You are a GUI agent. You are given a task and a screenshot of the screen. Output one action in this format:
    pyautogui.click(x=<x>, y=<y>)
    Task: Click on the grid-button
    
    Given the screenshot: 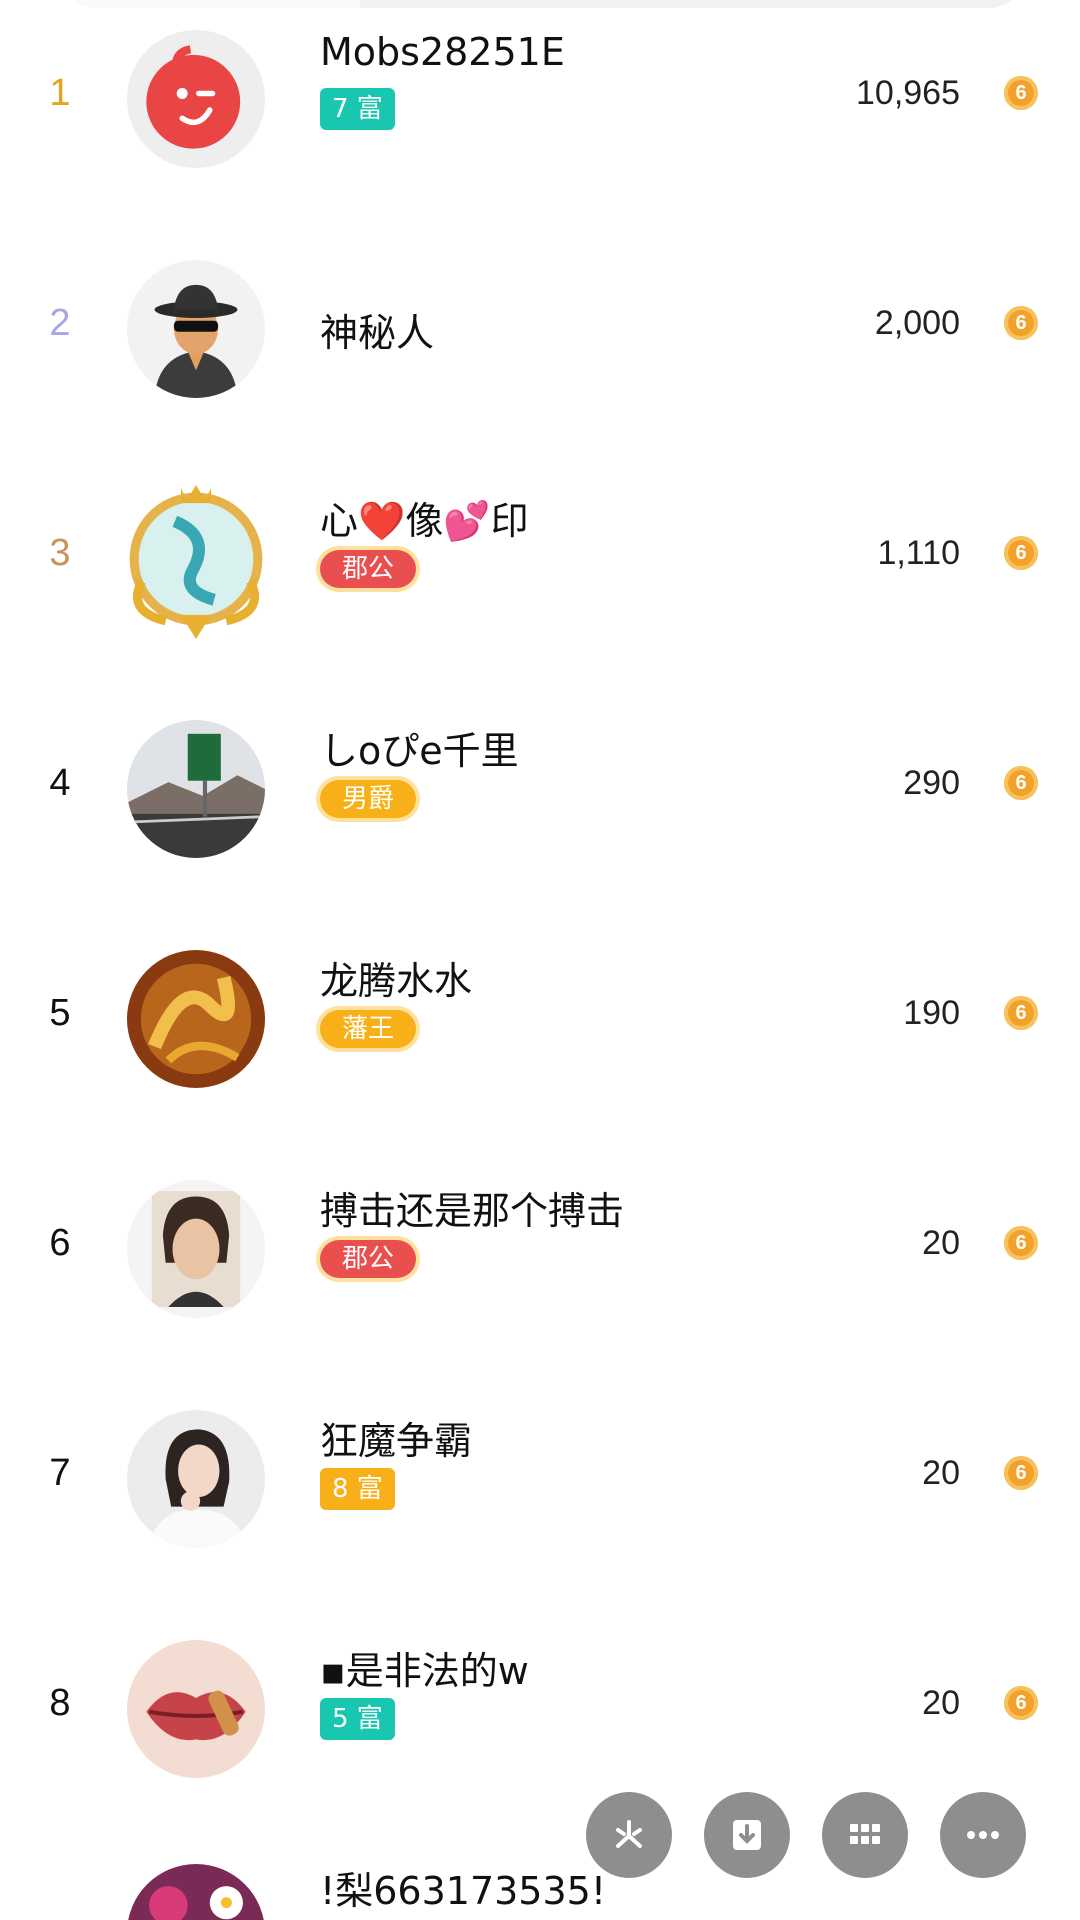 What is the action you would take?
    pyautogui.click(x=865, y=1835)
    